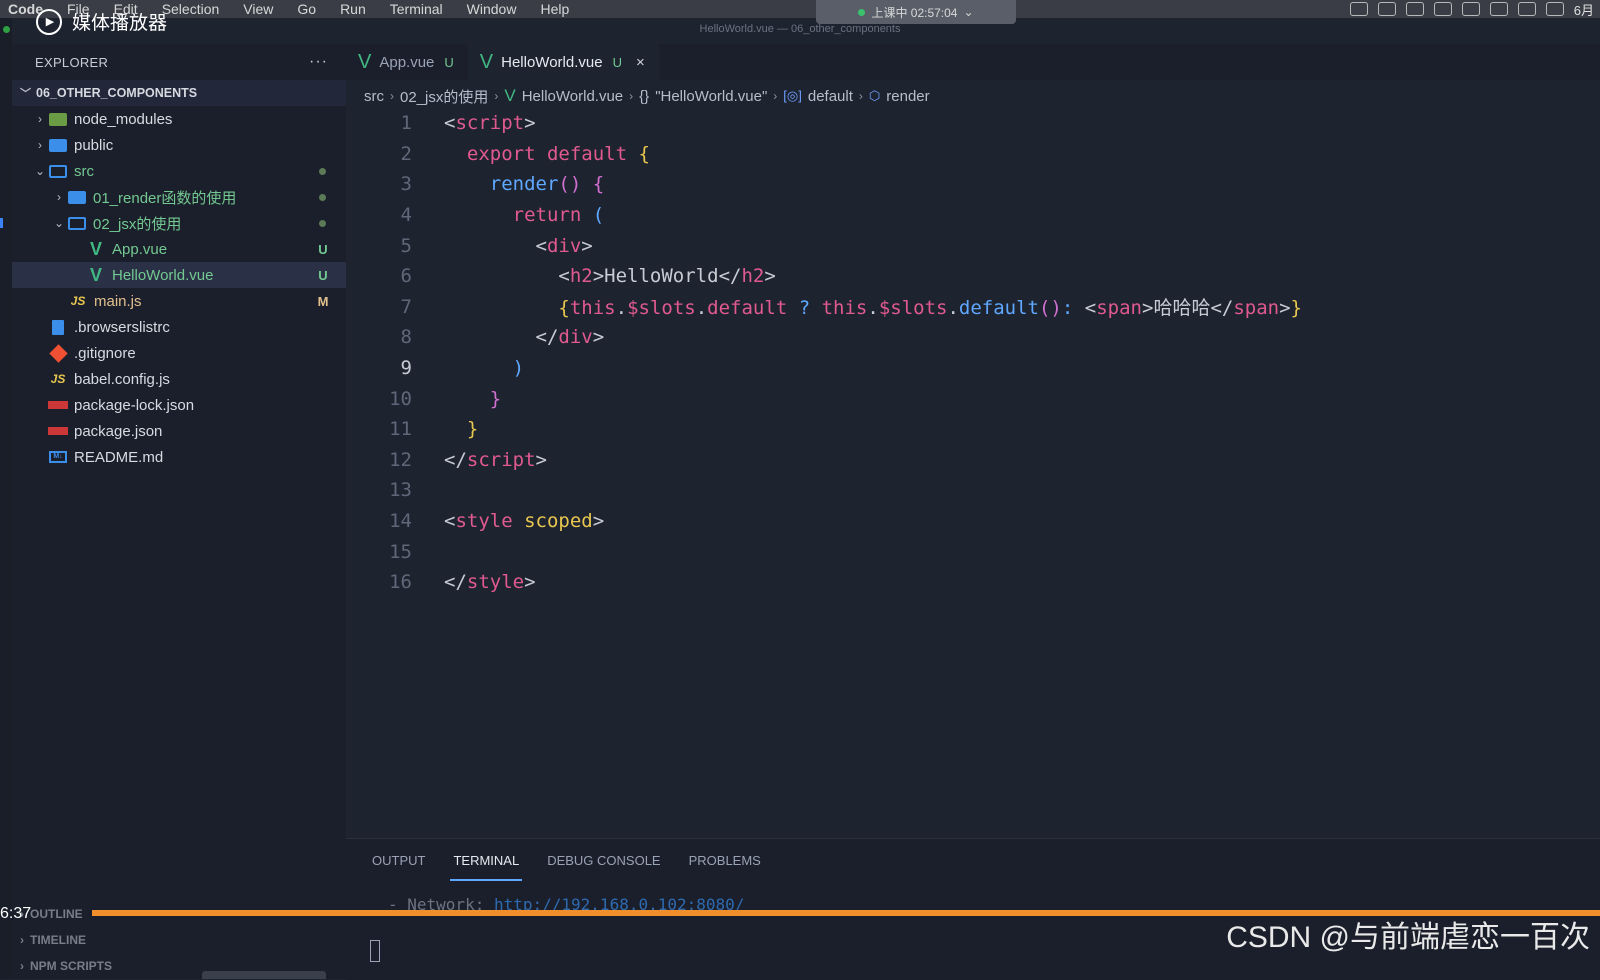 The image size is (1600, 980). I want to click on tab-output: OUTPUT, so click(398, 860).